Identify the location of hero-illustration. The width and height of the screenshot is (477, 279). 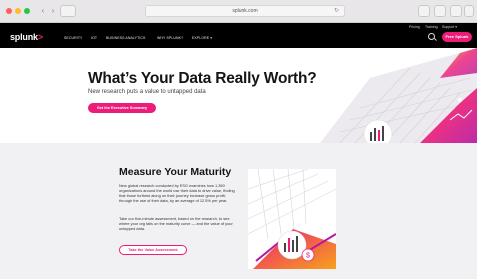
(398, 95).